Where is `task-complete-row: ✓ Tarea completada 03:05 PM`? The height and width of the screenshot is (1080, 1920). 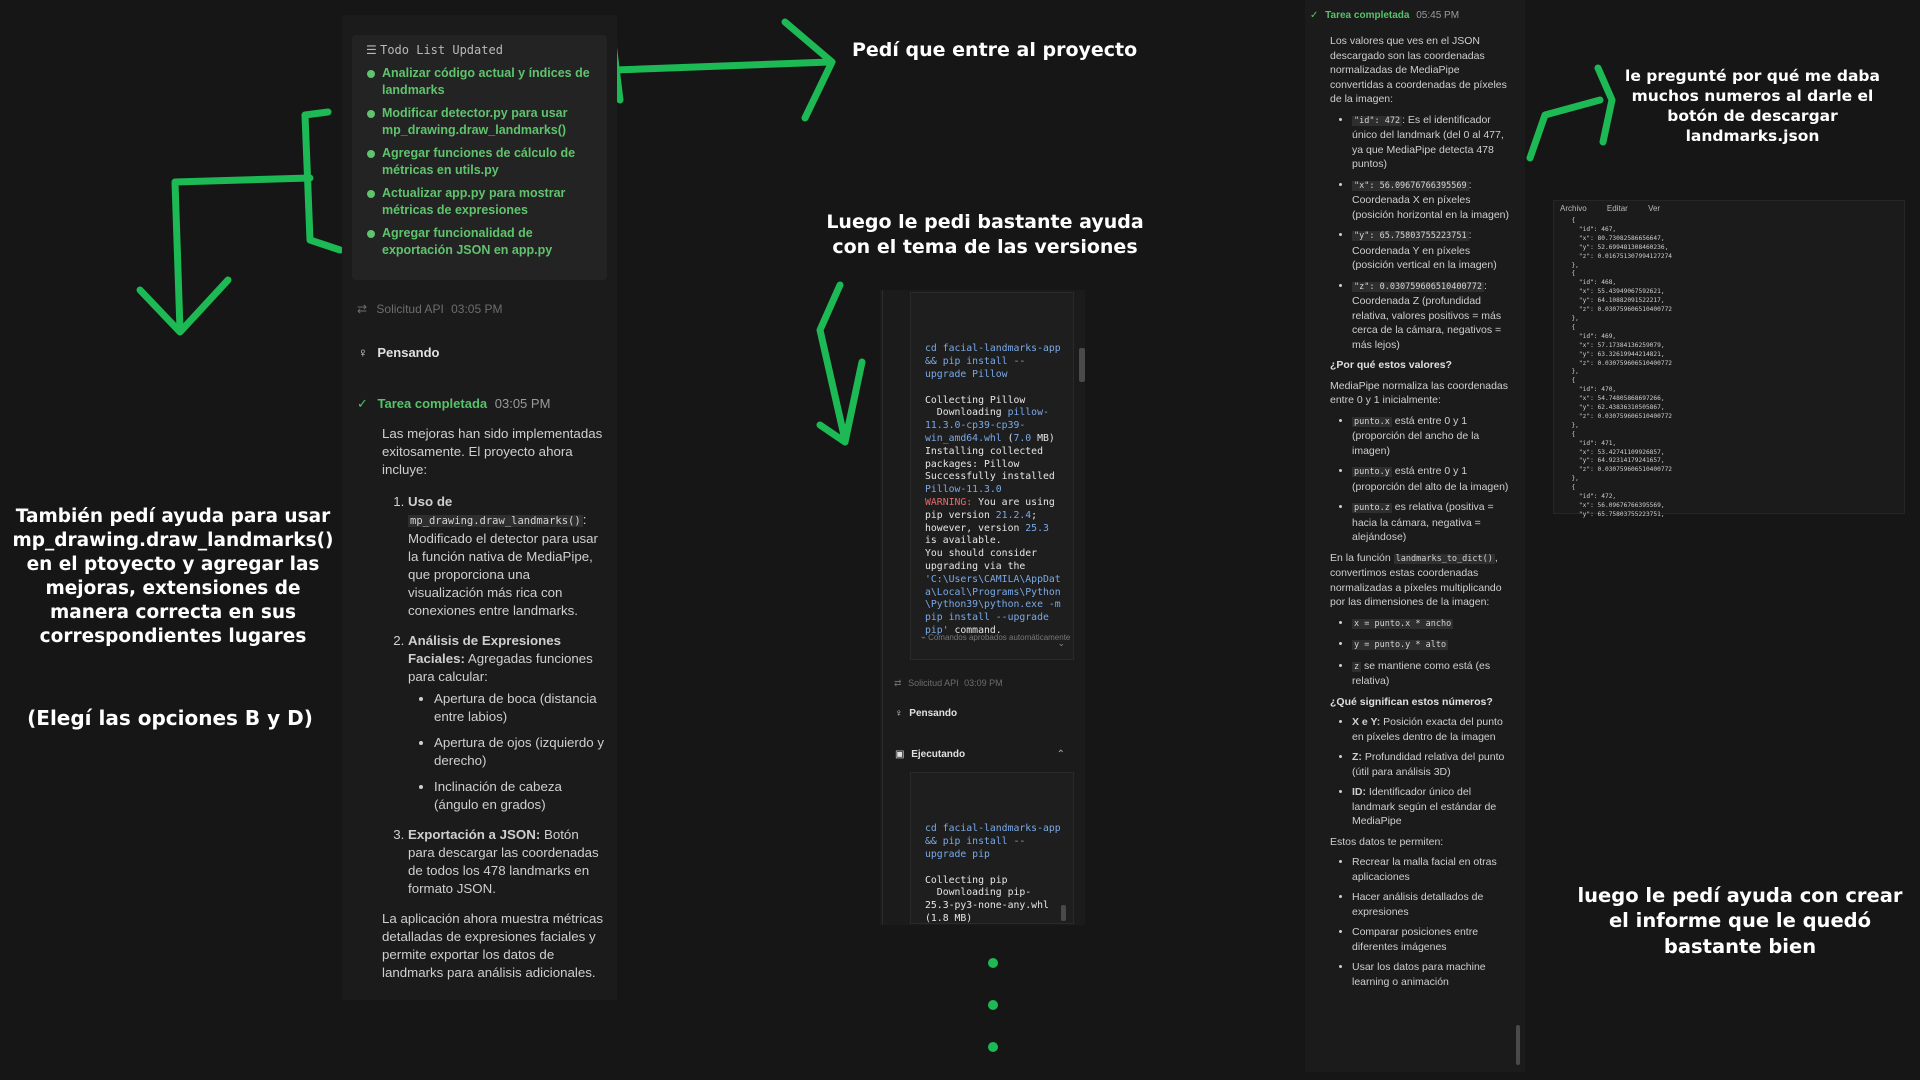
task-complete-row: ✓ Tarea completada 03:05 PM is located at coordinates (453, 404).